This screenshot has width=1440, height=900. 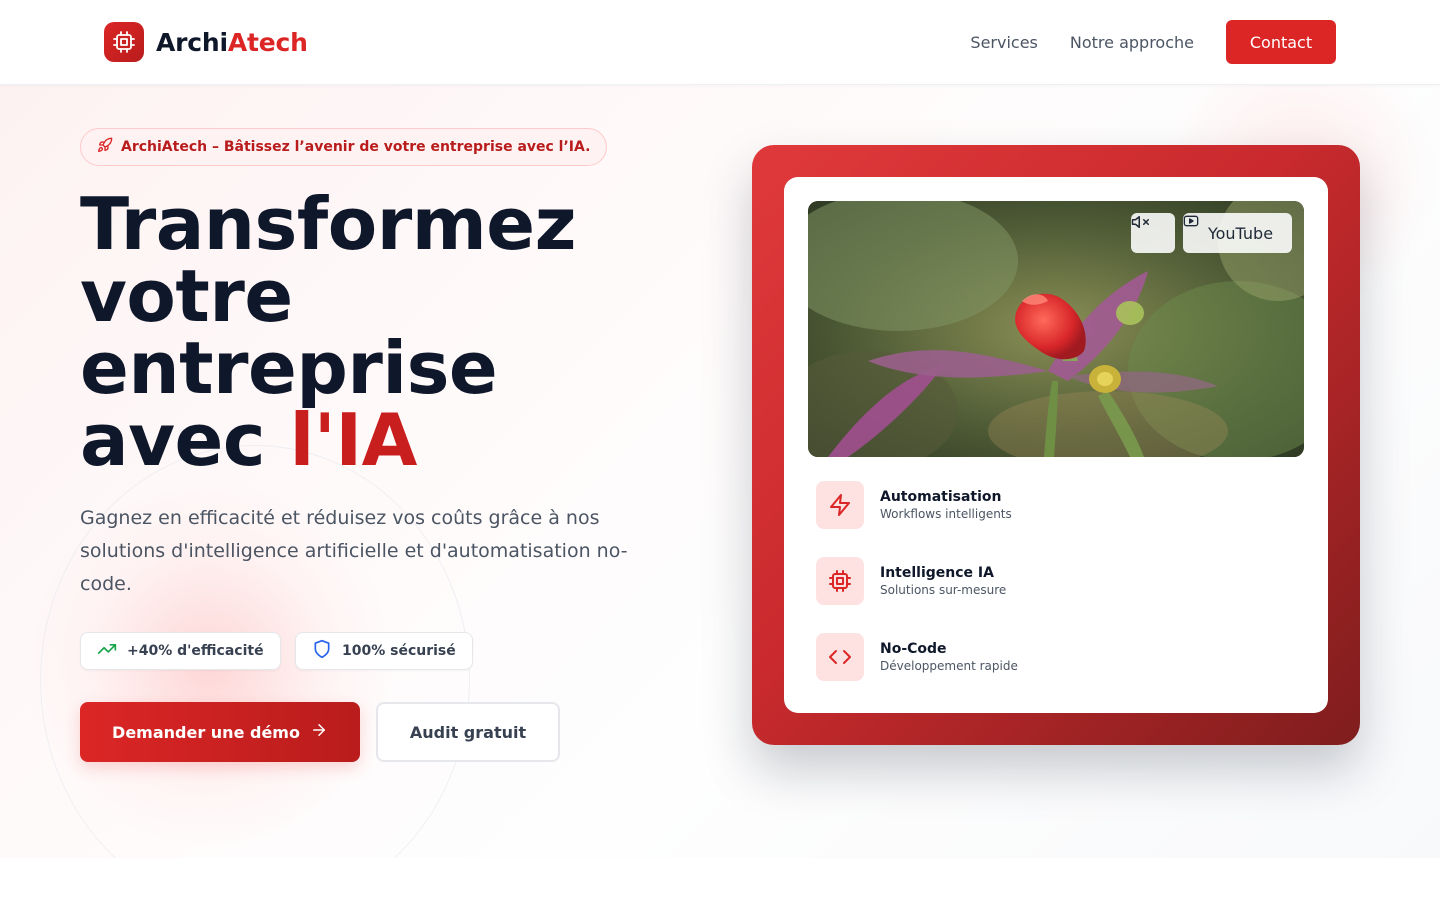 What do you see at coordinates (353, 440) in the screenshot?
I see `headline-accent: l'IA` at bounding box center [353, 440].